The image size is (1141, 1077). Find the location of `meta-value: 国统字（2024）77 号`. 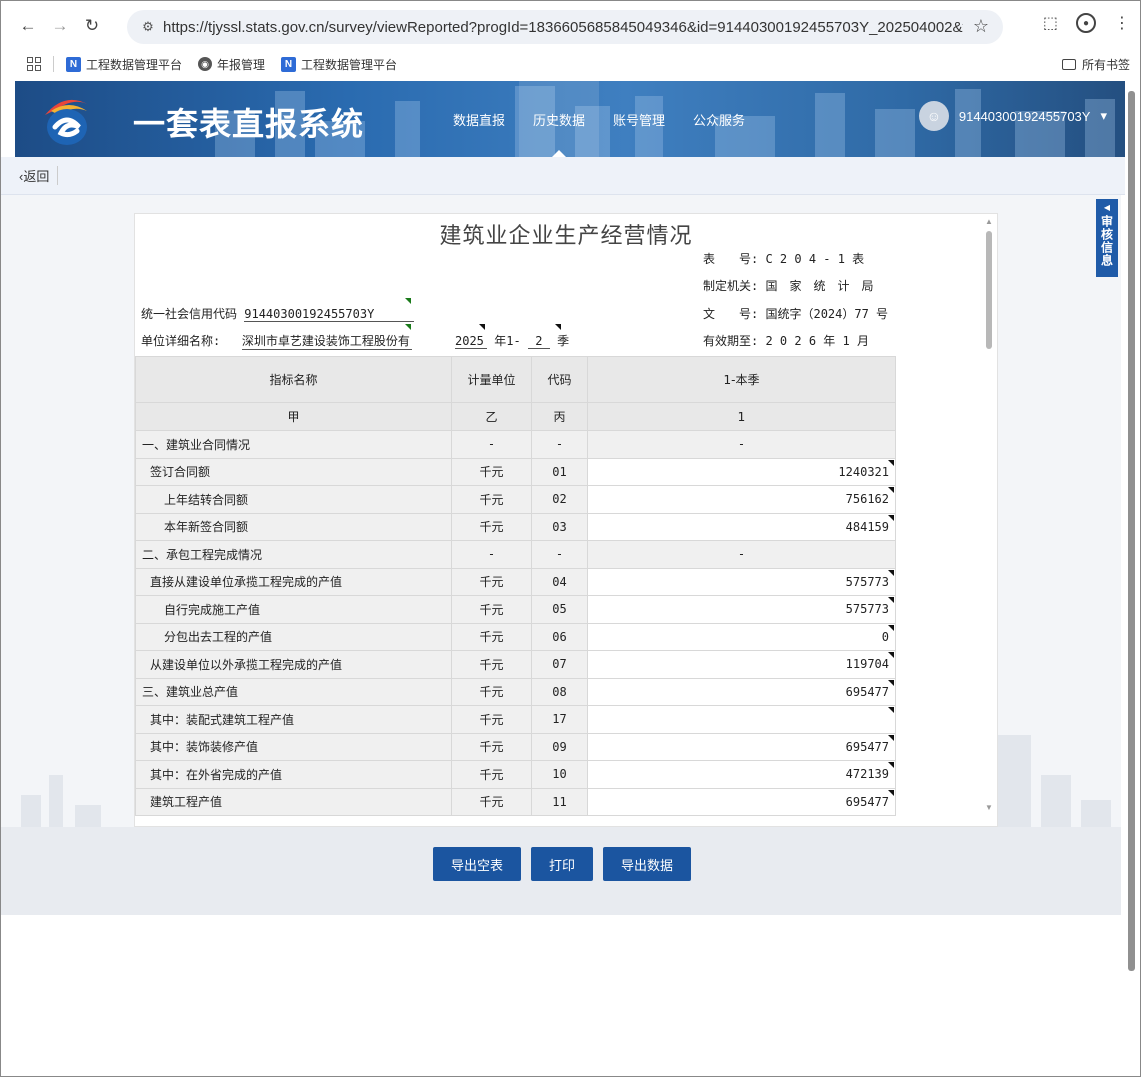

meta-value: 国统字（2024）77 号 is located at coordinates (827, 314).